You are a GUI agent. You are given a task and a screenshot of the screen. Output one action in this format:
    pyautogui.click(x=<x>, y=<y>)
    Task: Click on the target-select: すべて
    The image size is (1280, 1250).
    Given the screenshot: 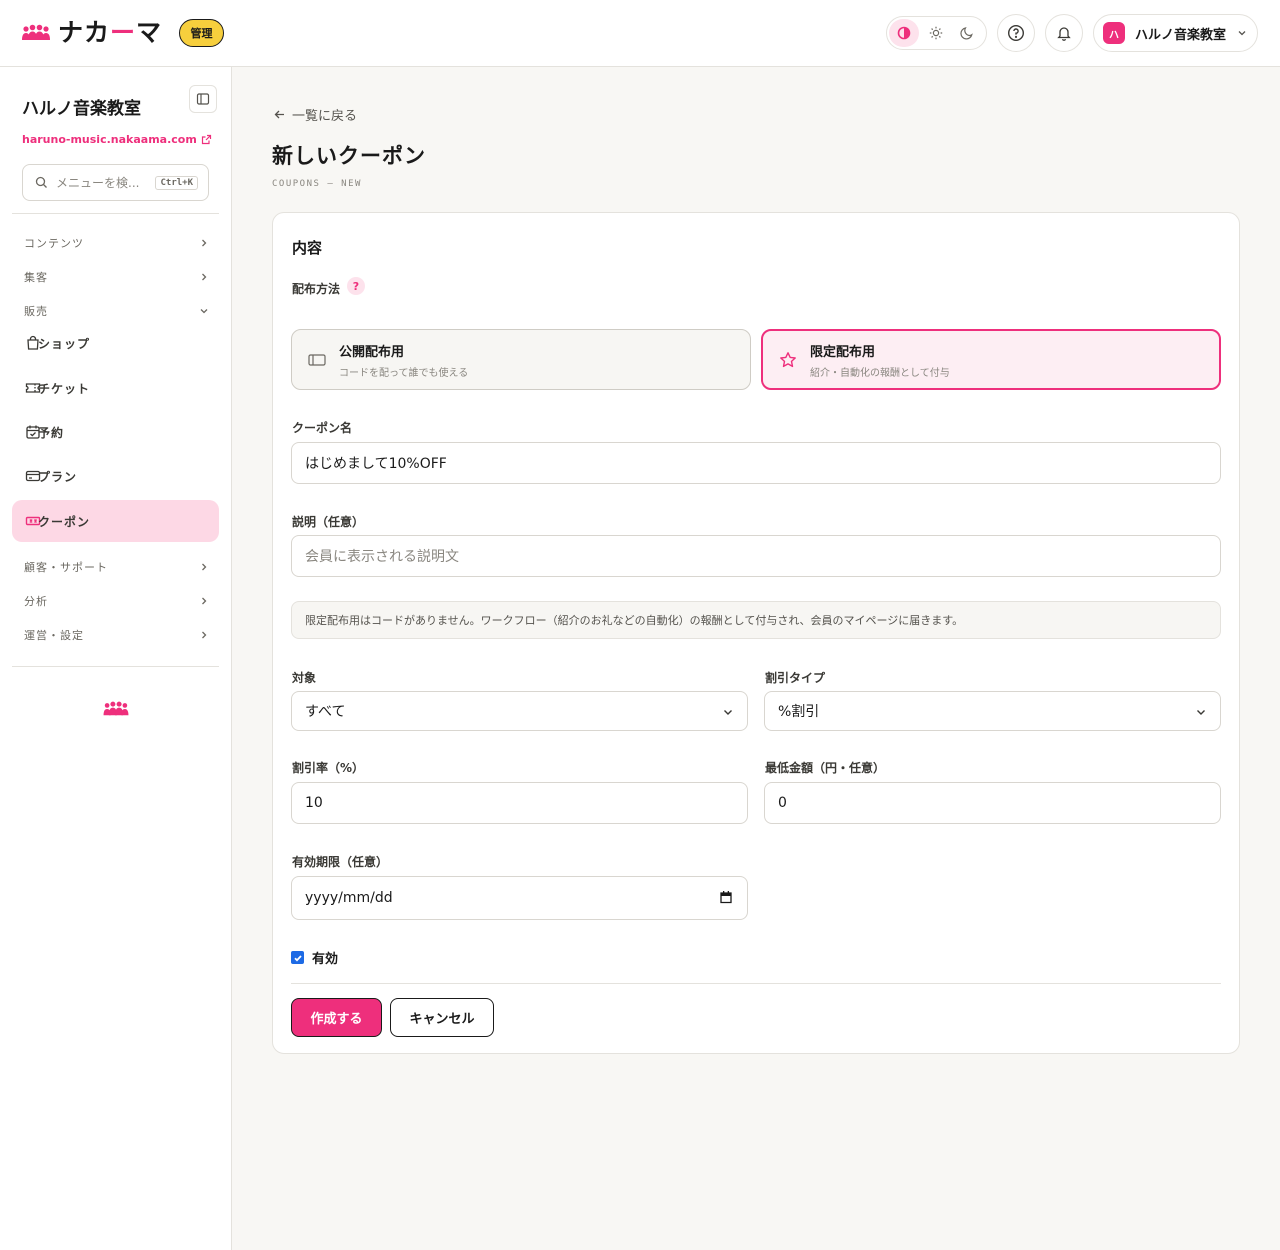 What is the action you would take?
    pyautogui.click(x=519, y=711)
    